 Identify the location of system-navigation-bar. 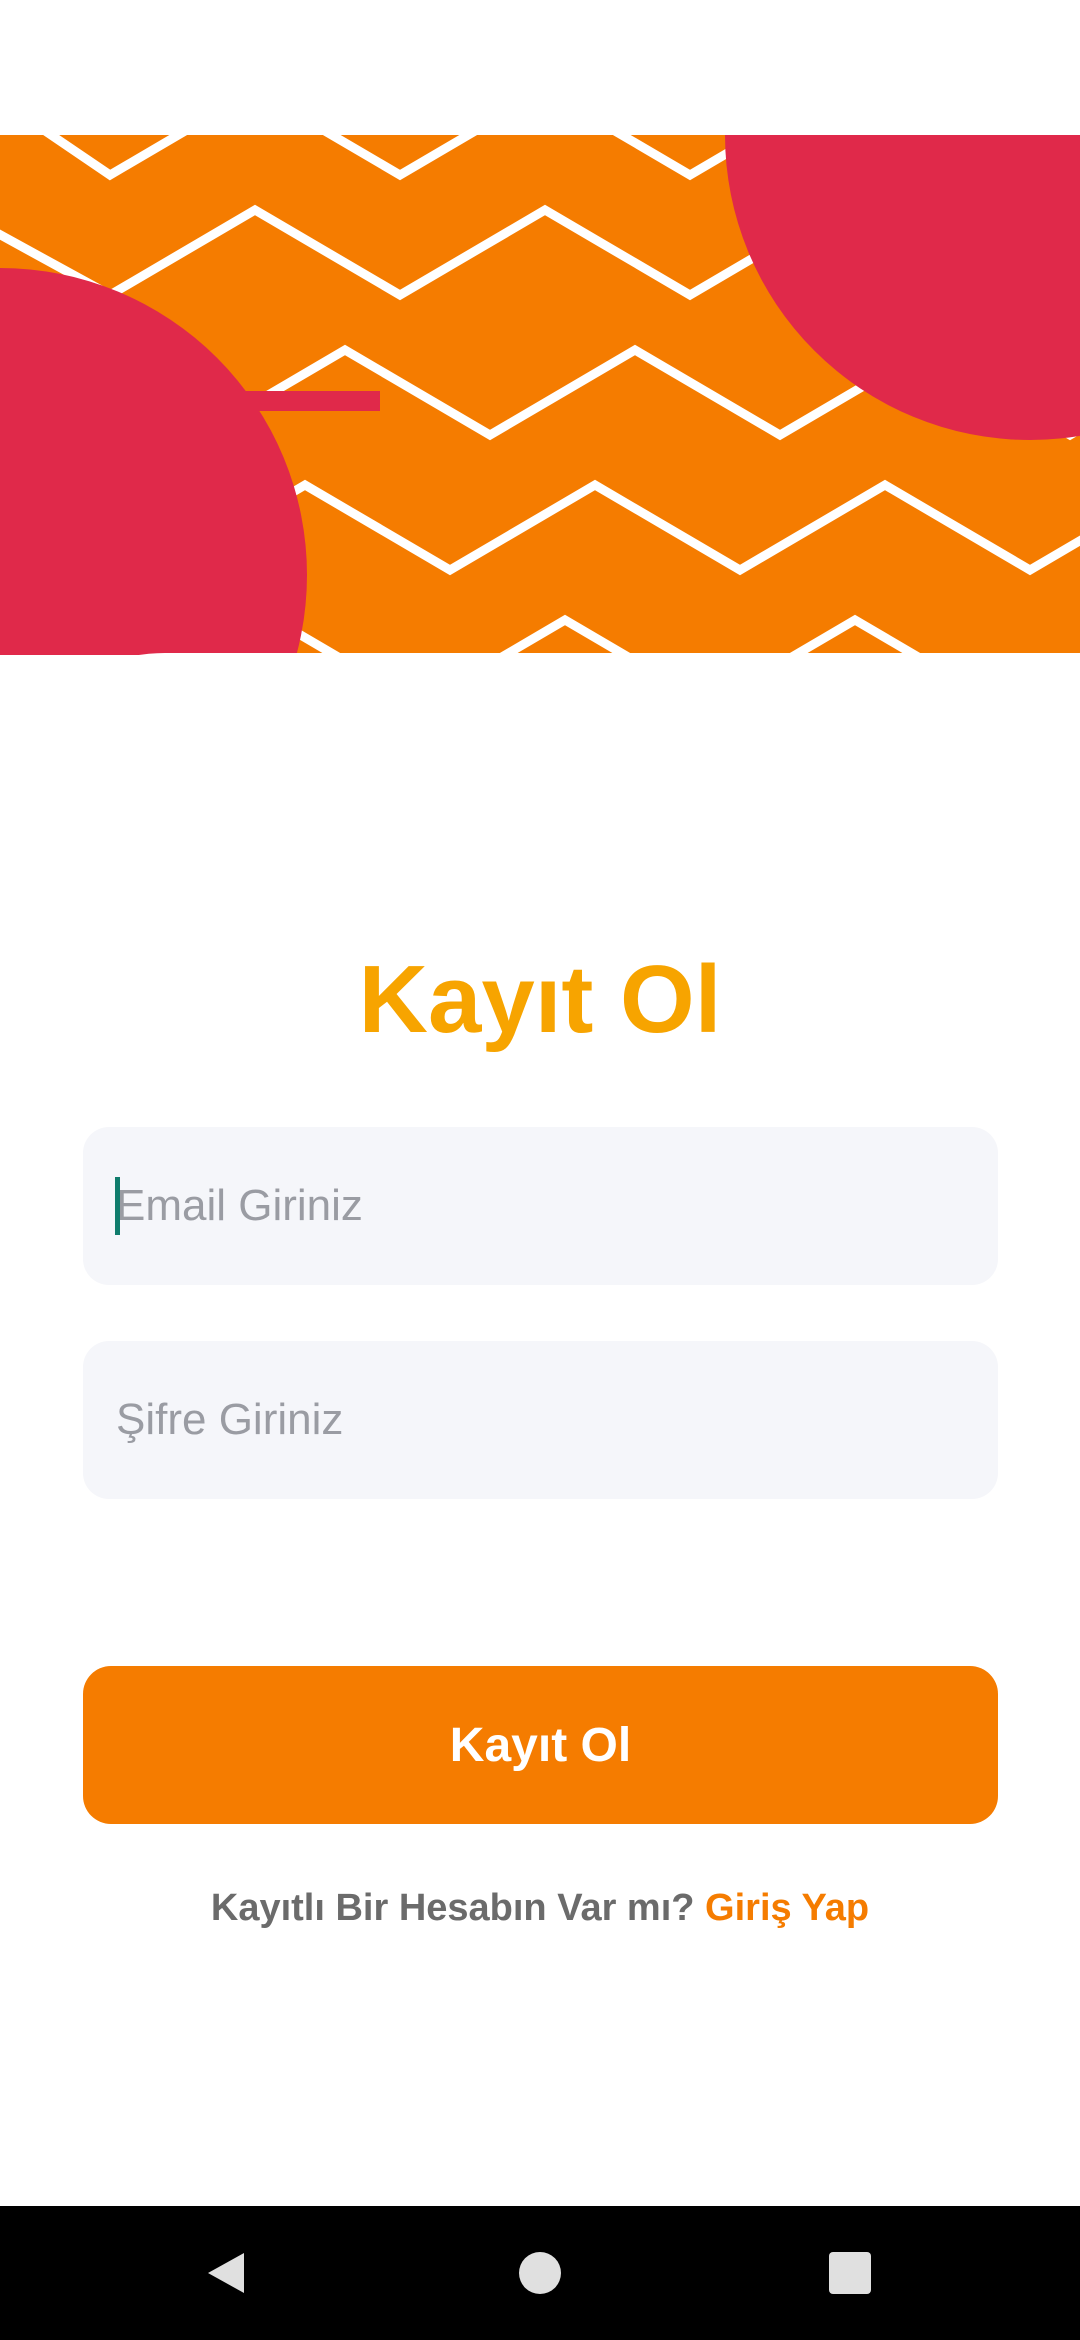
(540, 2273).